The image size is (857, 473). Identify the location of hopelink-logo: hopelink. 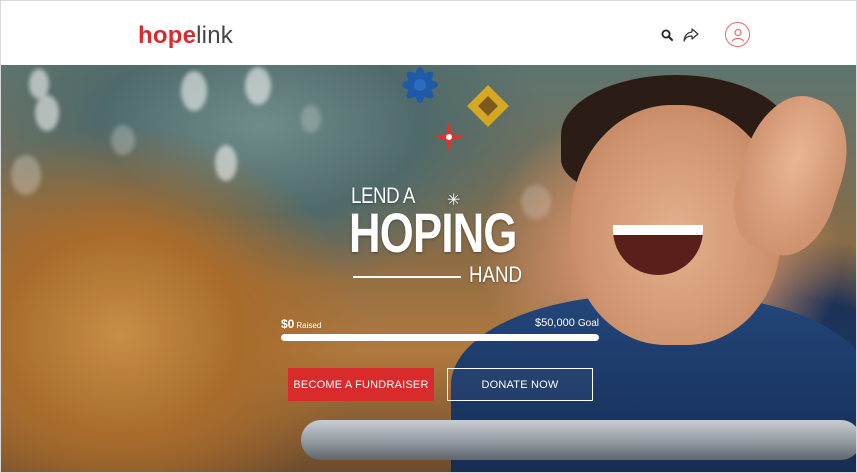
(185, 36).